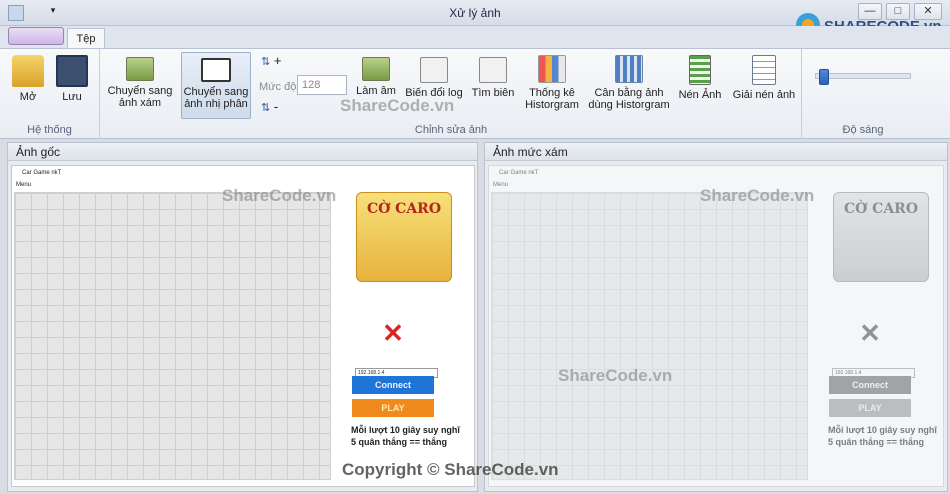  I want to click on open-button: Mở, so click(28, 79).